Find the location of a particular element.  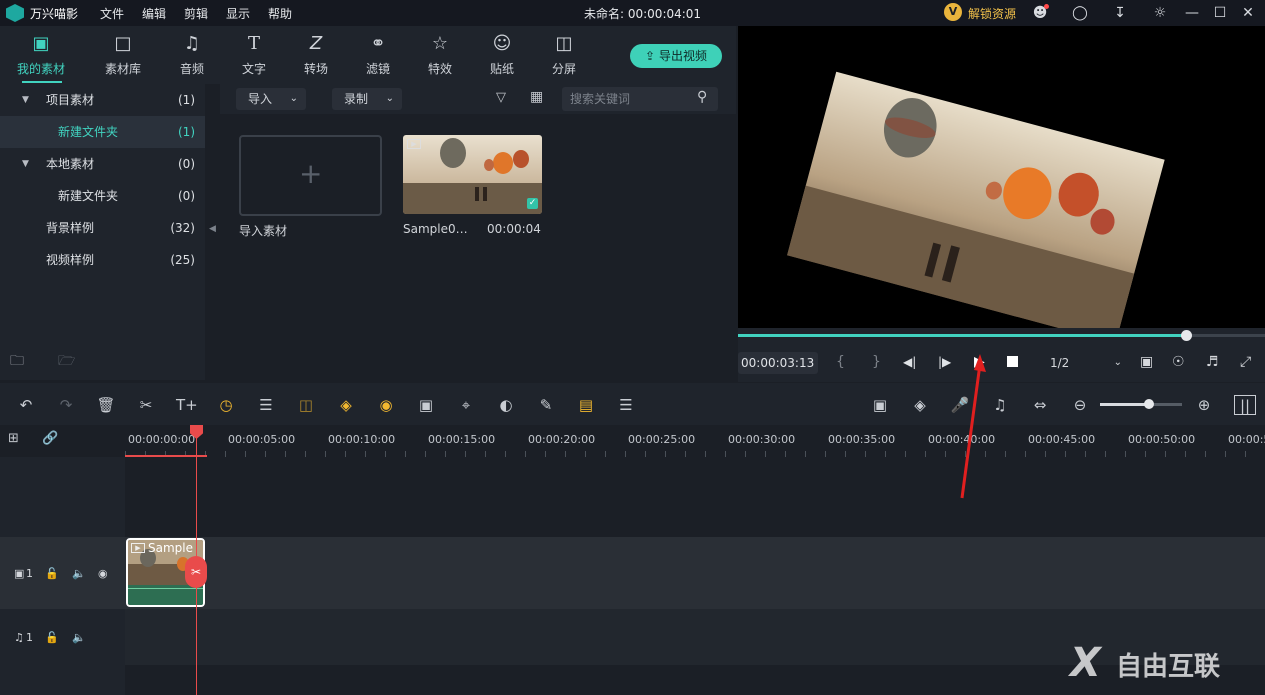

search-icon: ⚲ is located at coordinates (702, 97).